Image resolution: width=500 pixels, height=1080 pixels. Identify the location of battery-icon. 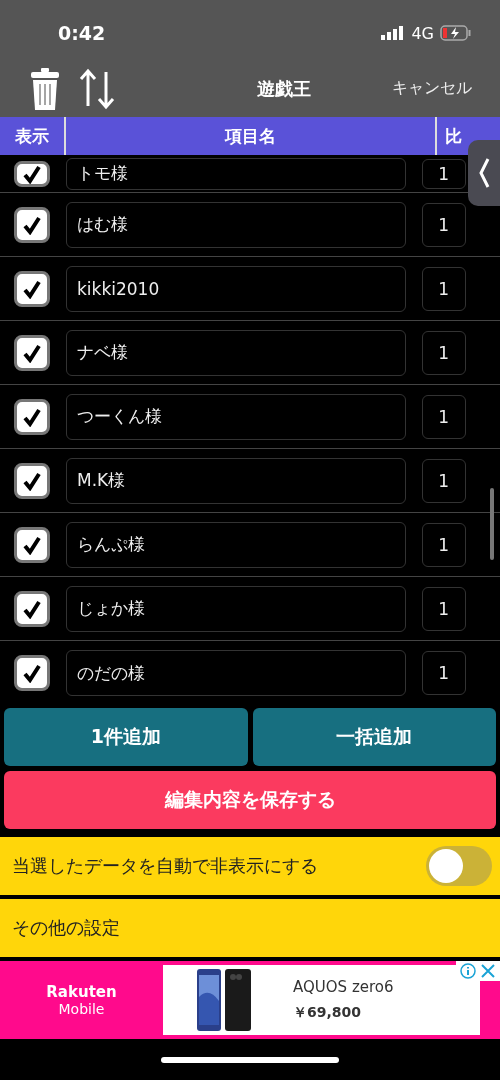
(456, 33).